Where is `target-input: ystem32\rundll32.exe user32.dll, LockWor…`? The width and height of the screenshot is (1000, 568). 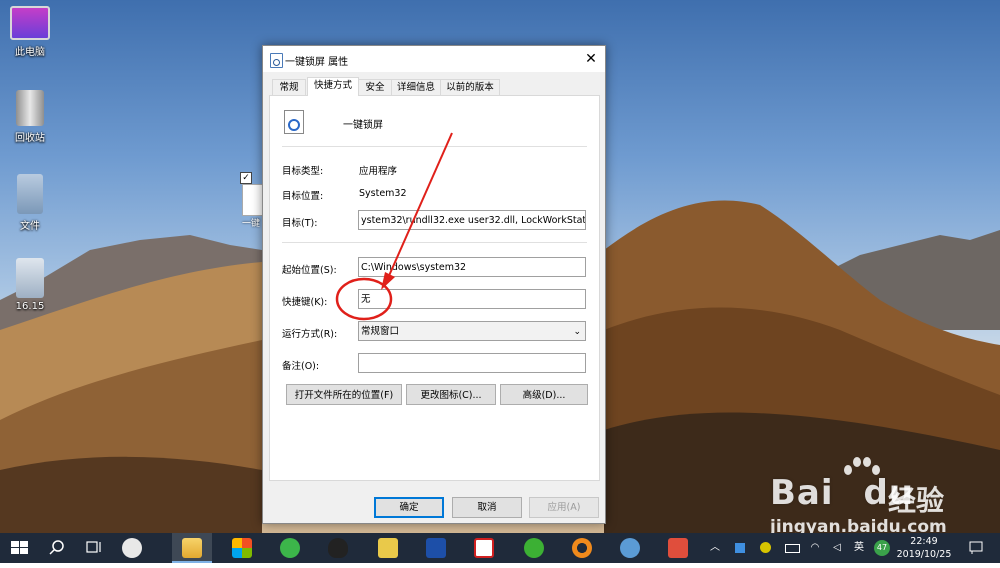
target-input: ystem32\rundll32.exe user32.dll, LockWor… is located at coordinates (472, 220).